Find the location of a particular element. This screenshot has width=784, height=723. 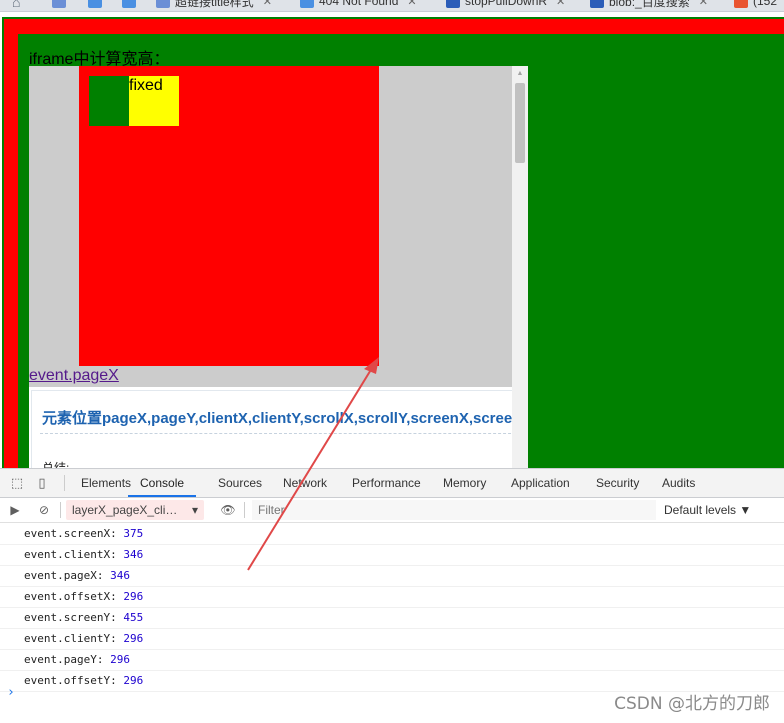

home-icon: ⌂ is located at coordinates (21, 5).